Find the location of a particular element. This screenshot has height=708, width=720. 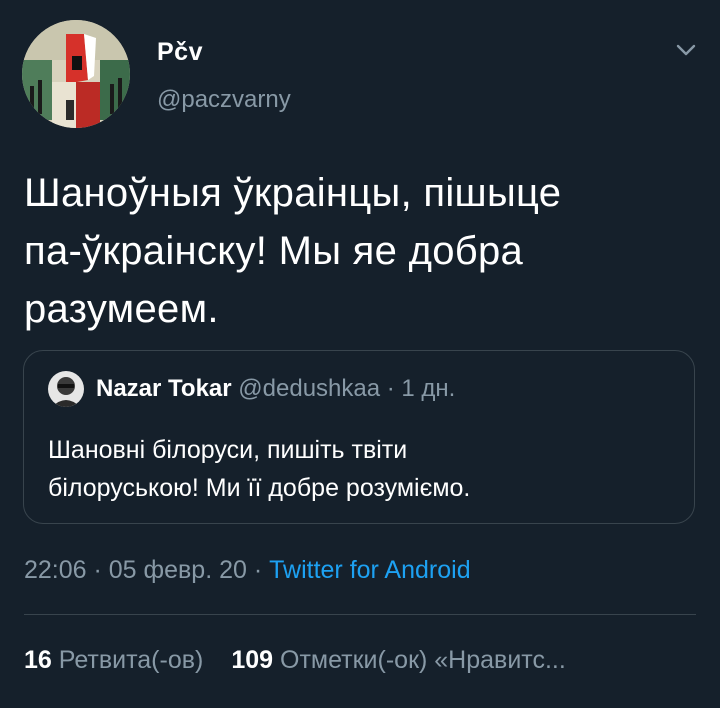

tweet-text-line: па-ўкраінску! Мы яе добра is located at coordinates (274, 251).